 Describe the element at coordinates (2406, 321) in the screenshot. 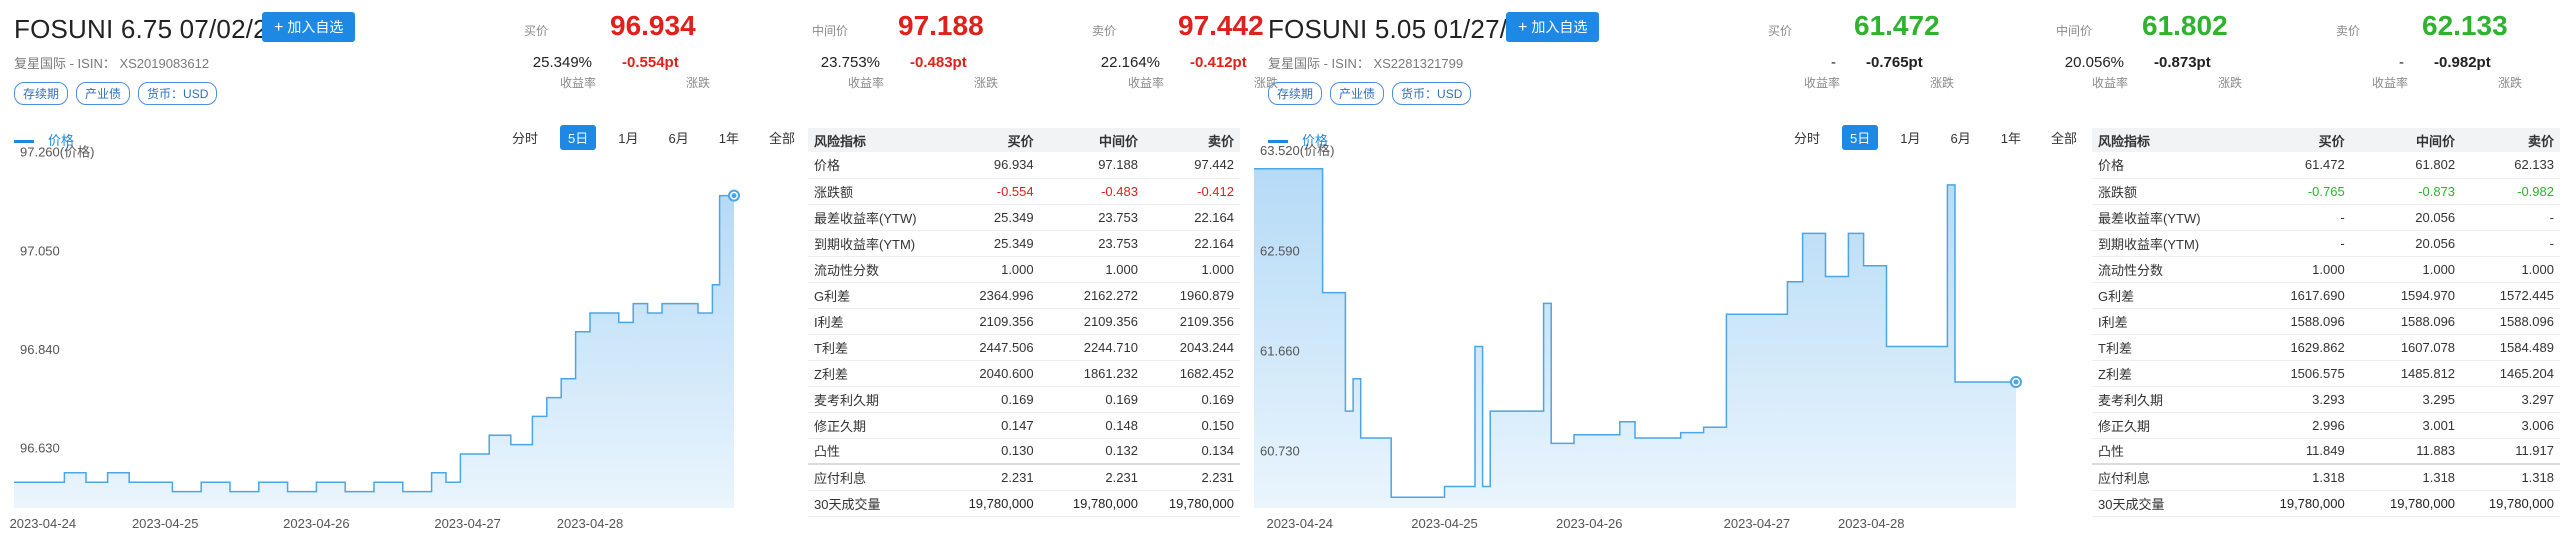

I see `mid-value: 1588.096` at that location.